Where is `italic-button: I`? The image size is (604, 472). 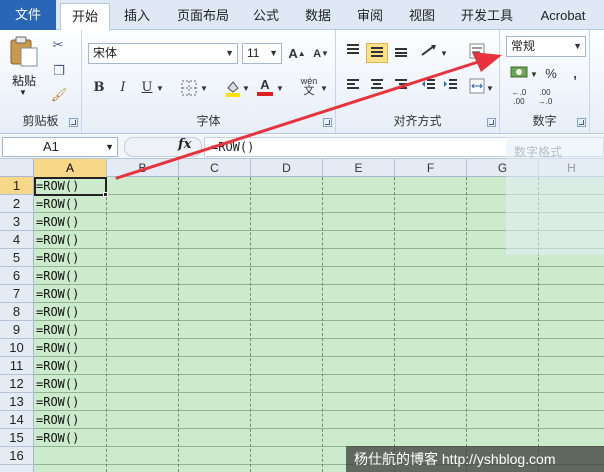
italic-button: I is located at coordinates (123, 88).